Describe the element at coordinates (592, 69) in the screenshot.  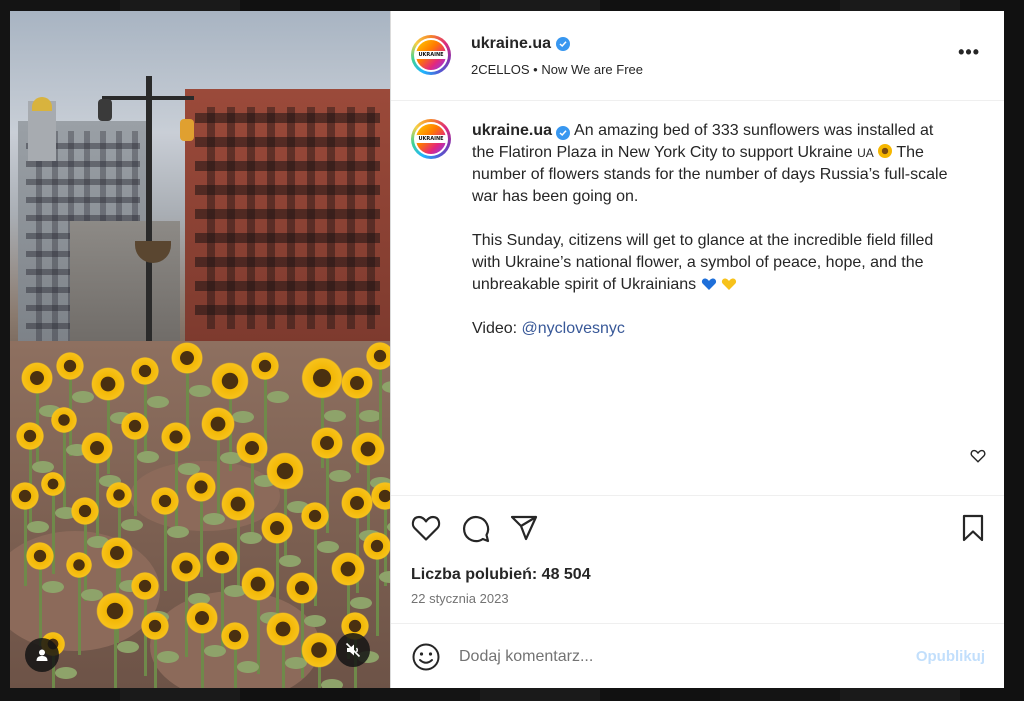
I see `audio-track: Now We are Free` at that location.